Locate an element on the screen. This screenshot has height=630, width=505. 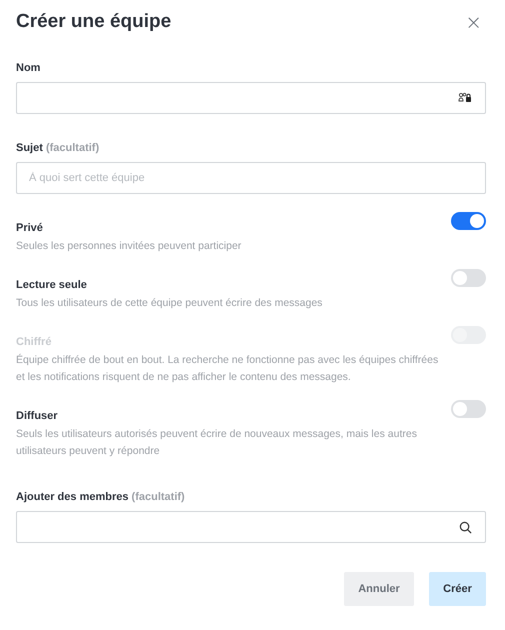
people-lock-icon is located at coordinates (465, 98).